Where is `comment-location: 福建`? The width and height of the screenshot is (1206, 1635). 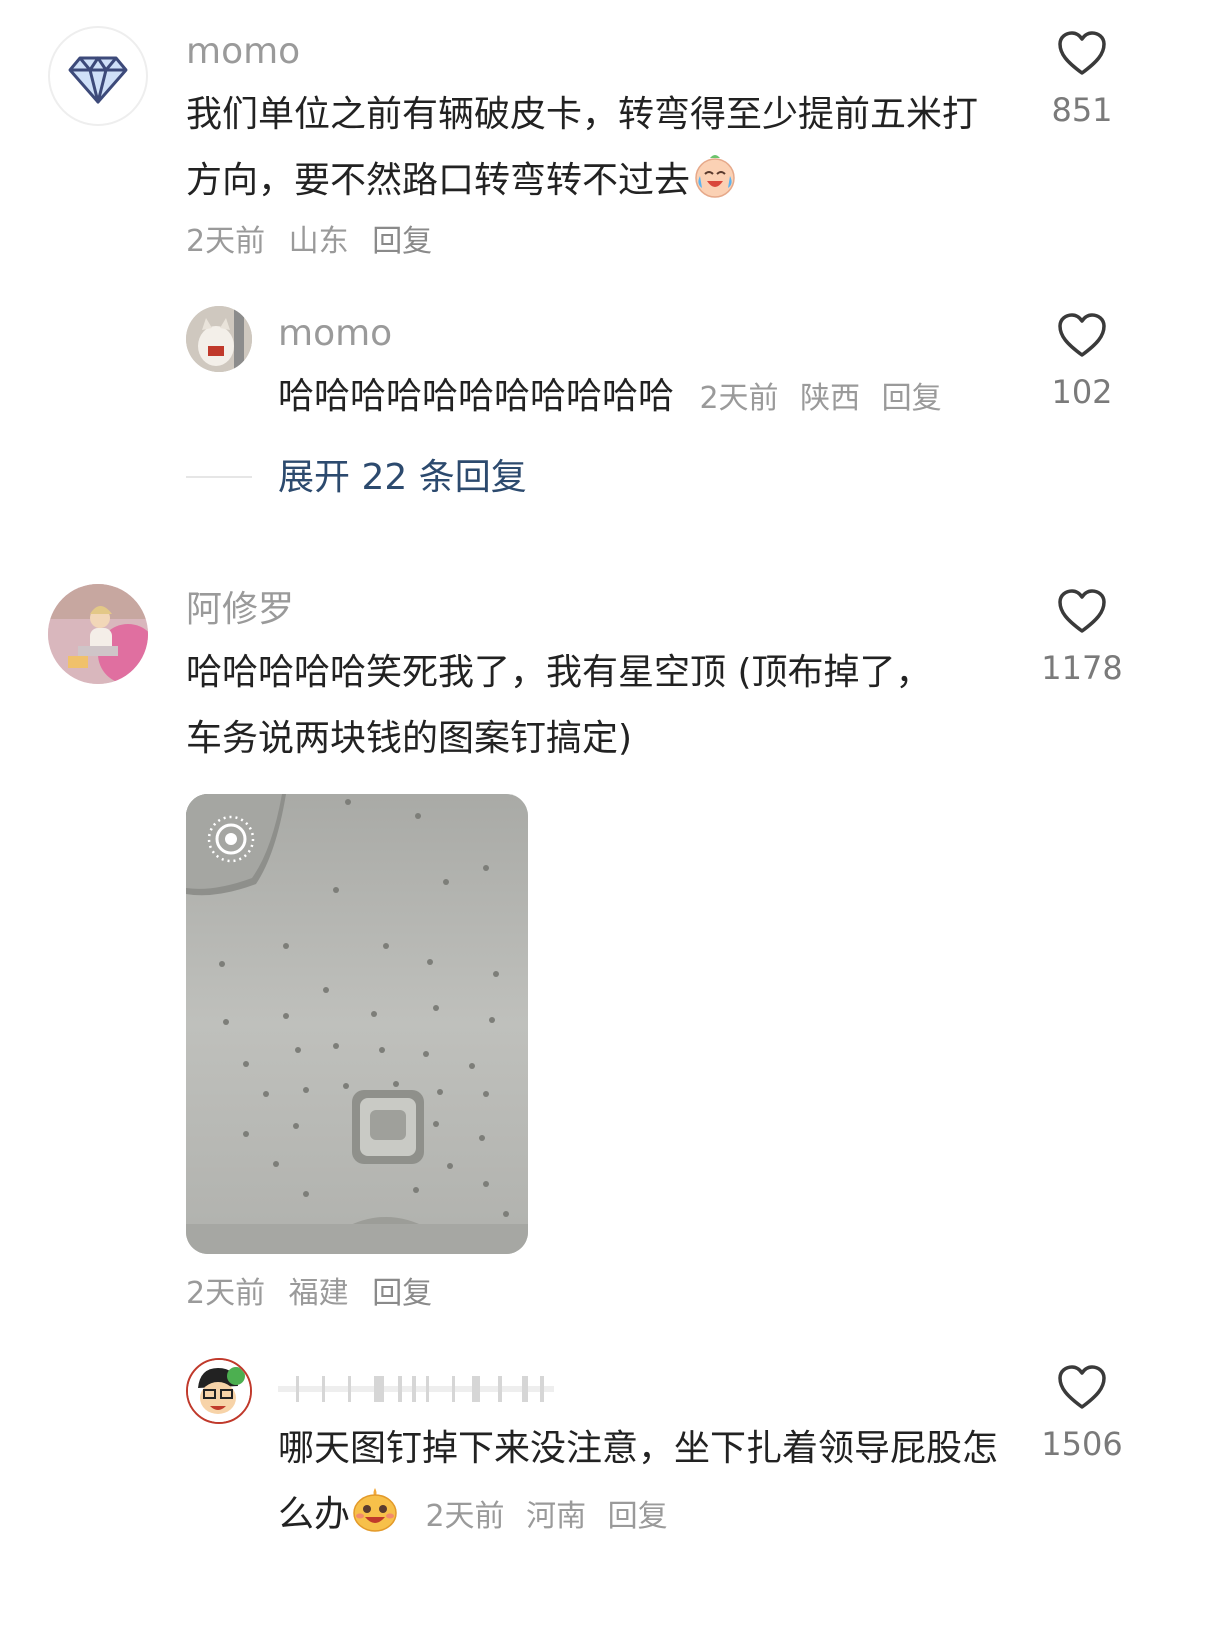
comment-location: 福建 is located at coordinates (318, 1293).